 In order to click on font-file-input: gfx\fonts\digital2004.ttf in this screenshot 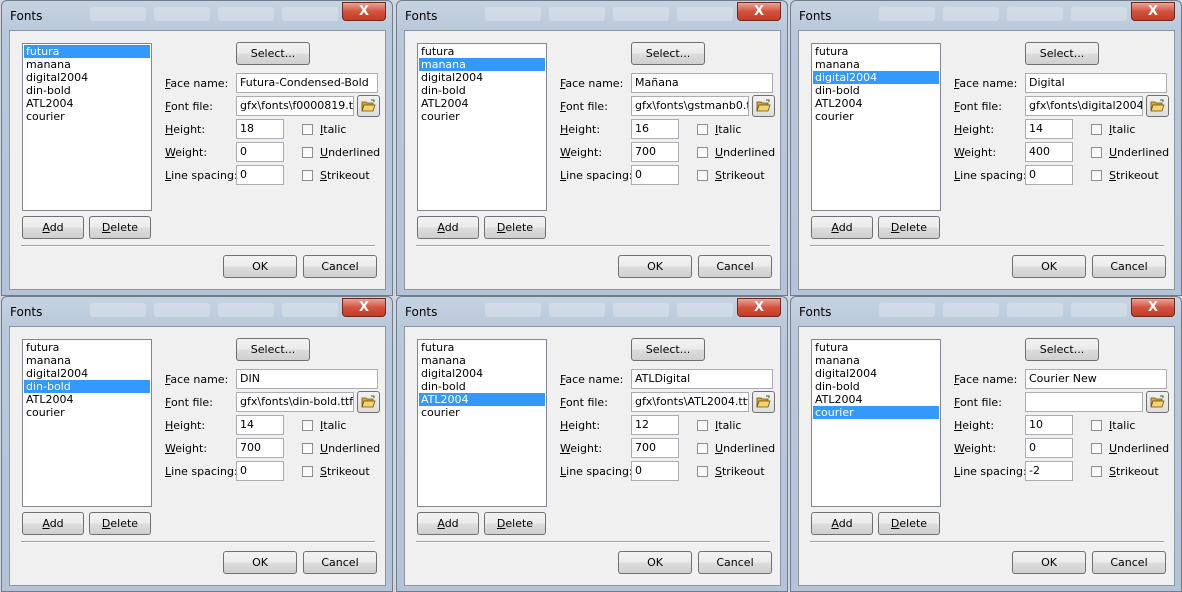, I will do `click(1084, 106)`.